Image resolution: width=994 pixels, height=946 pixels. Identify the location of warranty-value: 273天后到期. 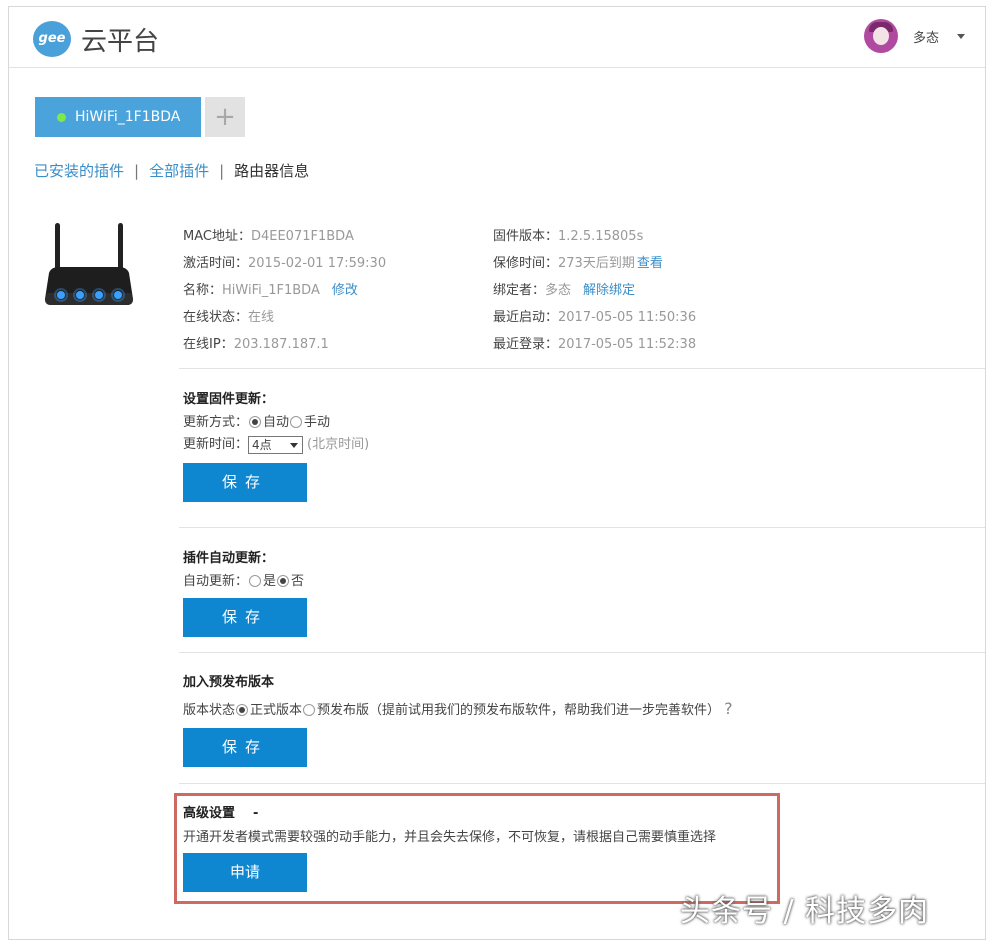
(596, 263).